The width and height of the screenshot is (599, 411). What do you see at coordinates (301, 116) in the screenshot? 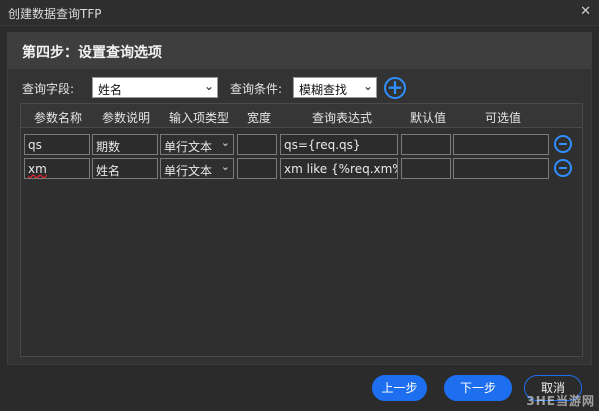
I see `table-header: 参数名称 参数说明 输入项类型 宽度 查询表达式 默认值 可选值` at bounding box center [301, 116].